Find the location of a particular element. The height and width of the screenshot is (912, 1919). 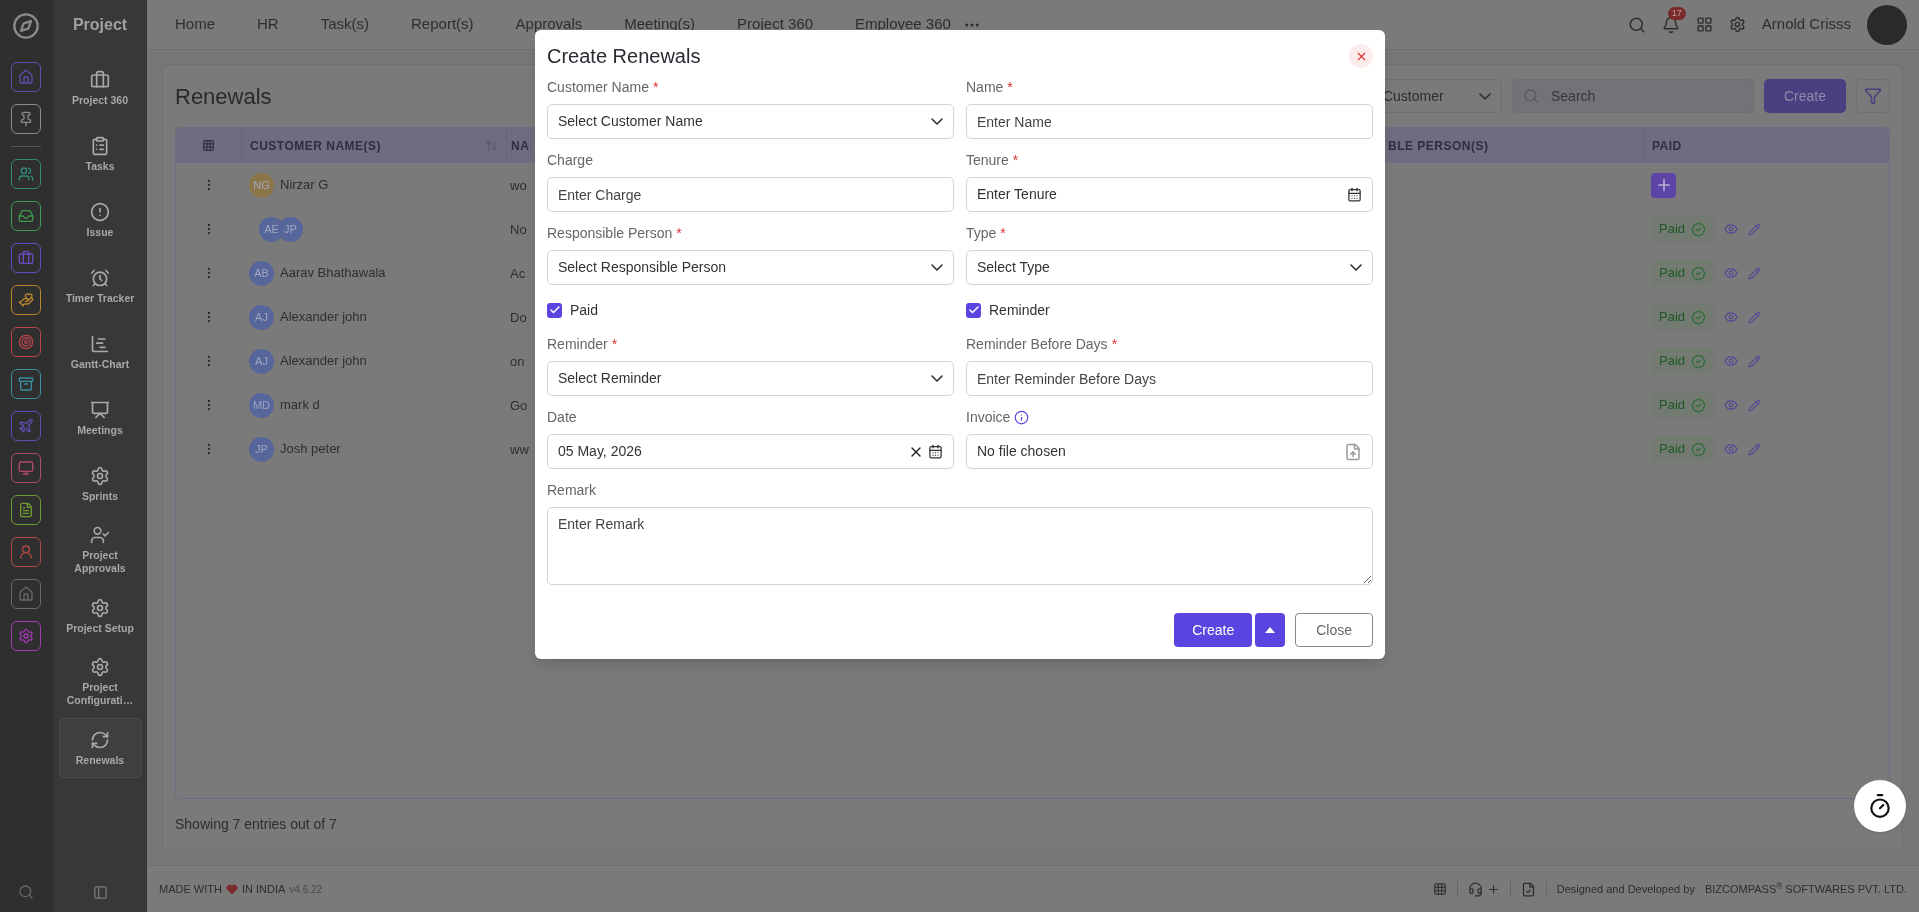

paid-status: Paid is located at coordinates (1683, 273).